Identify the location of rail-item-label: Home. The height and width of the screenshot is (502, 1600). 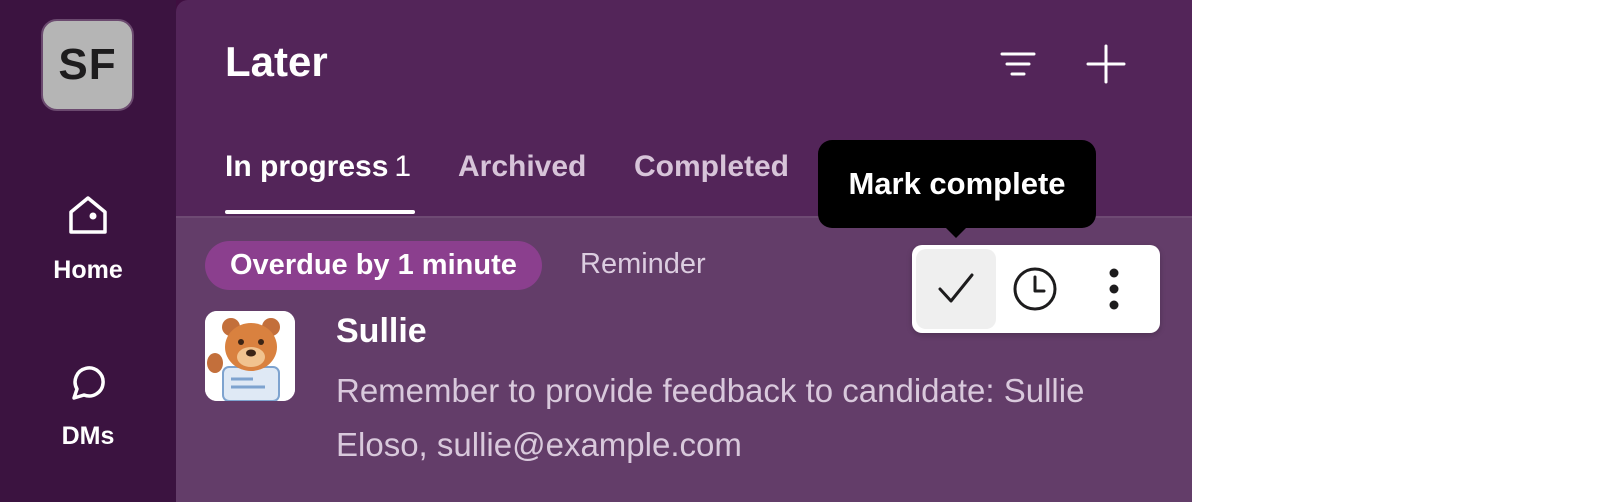
(88, 270).